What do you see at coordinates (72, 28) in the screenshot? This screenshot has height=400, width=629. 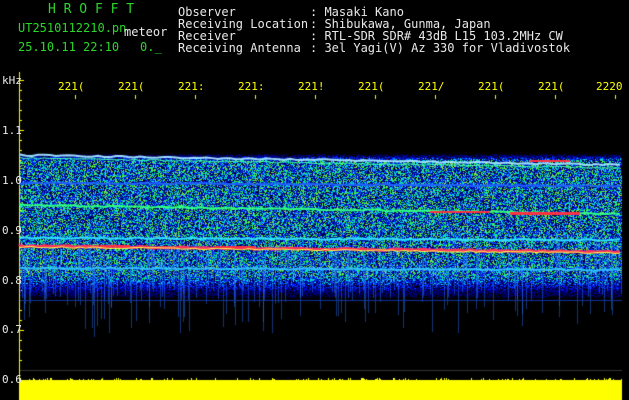 I see `file-name: UT2510112210.pn` at bounding box center [72, 28].